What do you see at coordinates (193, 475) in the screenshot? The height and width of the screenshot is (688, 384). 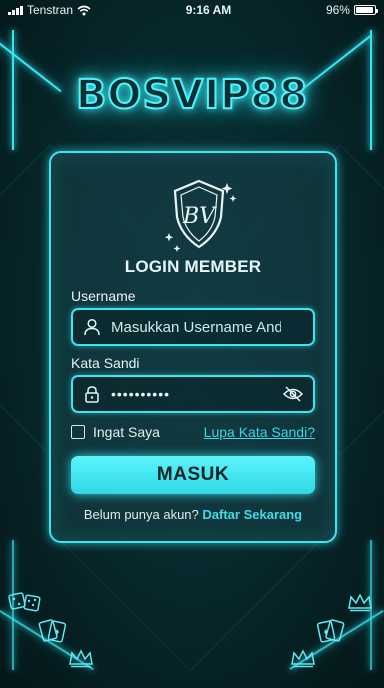 I see `login-button: MASUK` at bounding box center [193, 475].